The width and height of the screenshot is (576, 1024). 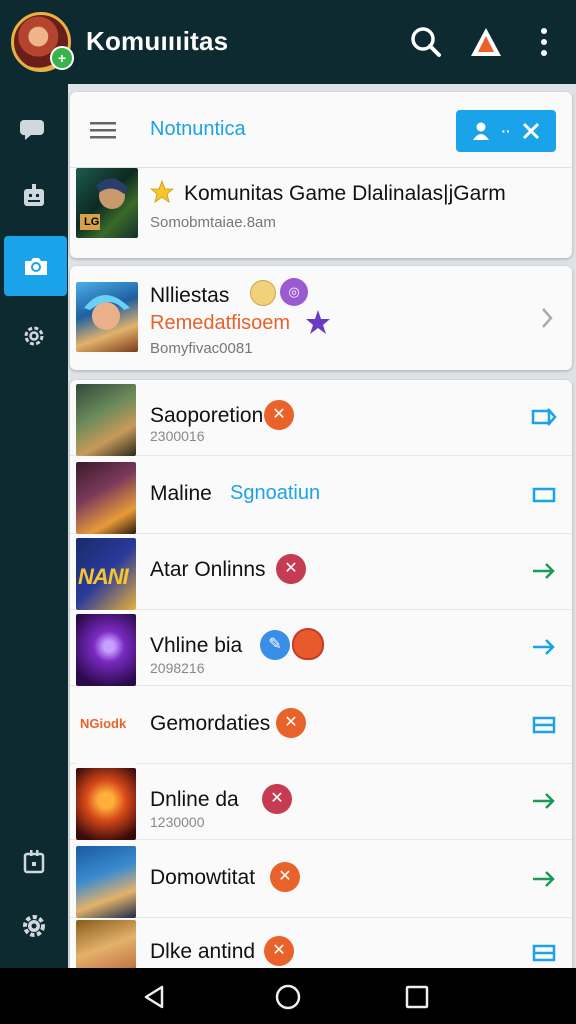 What do you see at coordinates (263, 293) in the screenshot?
I see `emoji-face-icon` at bounding box center [263, 293].